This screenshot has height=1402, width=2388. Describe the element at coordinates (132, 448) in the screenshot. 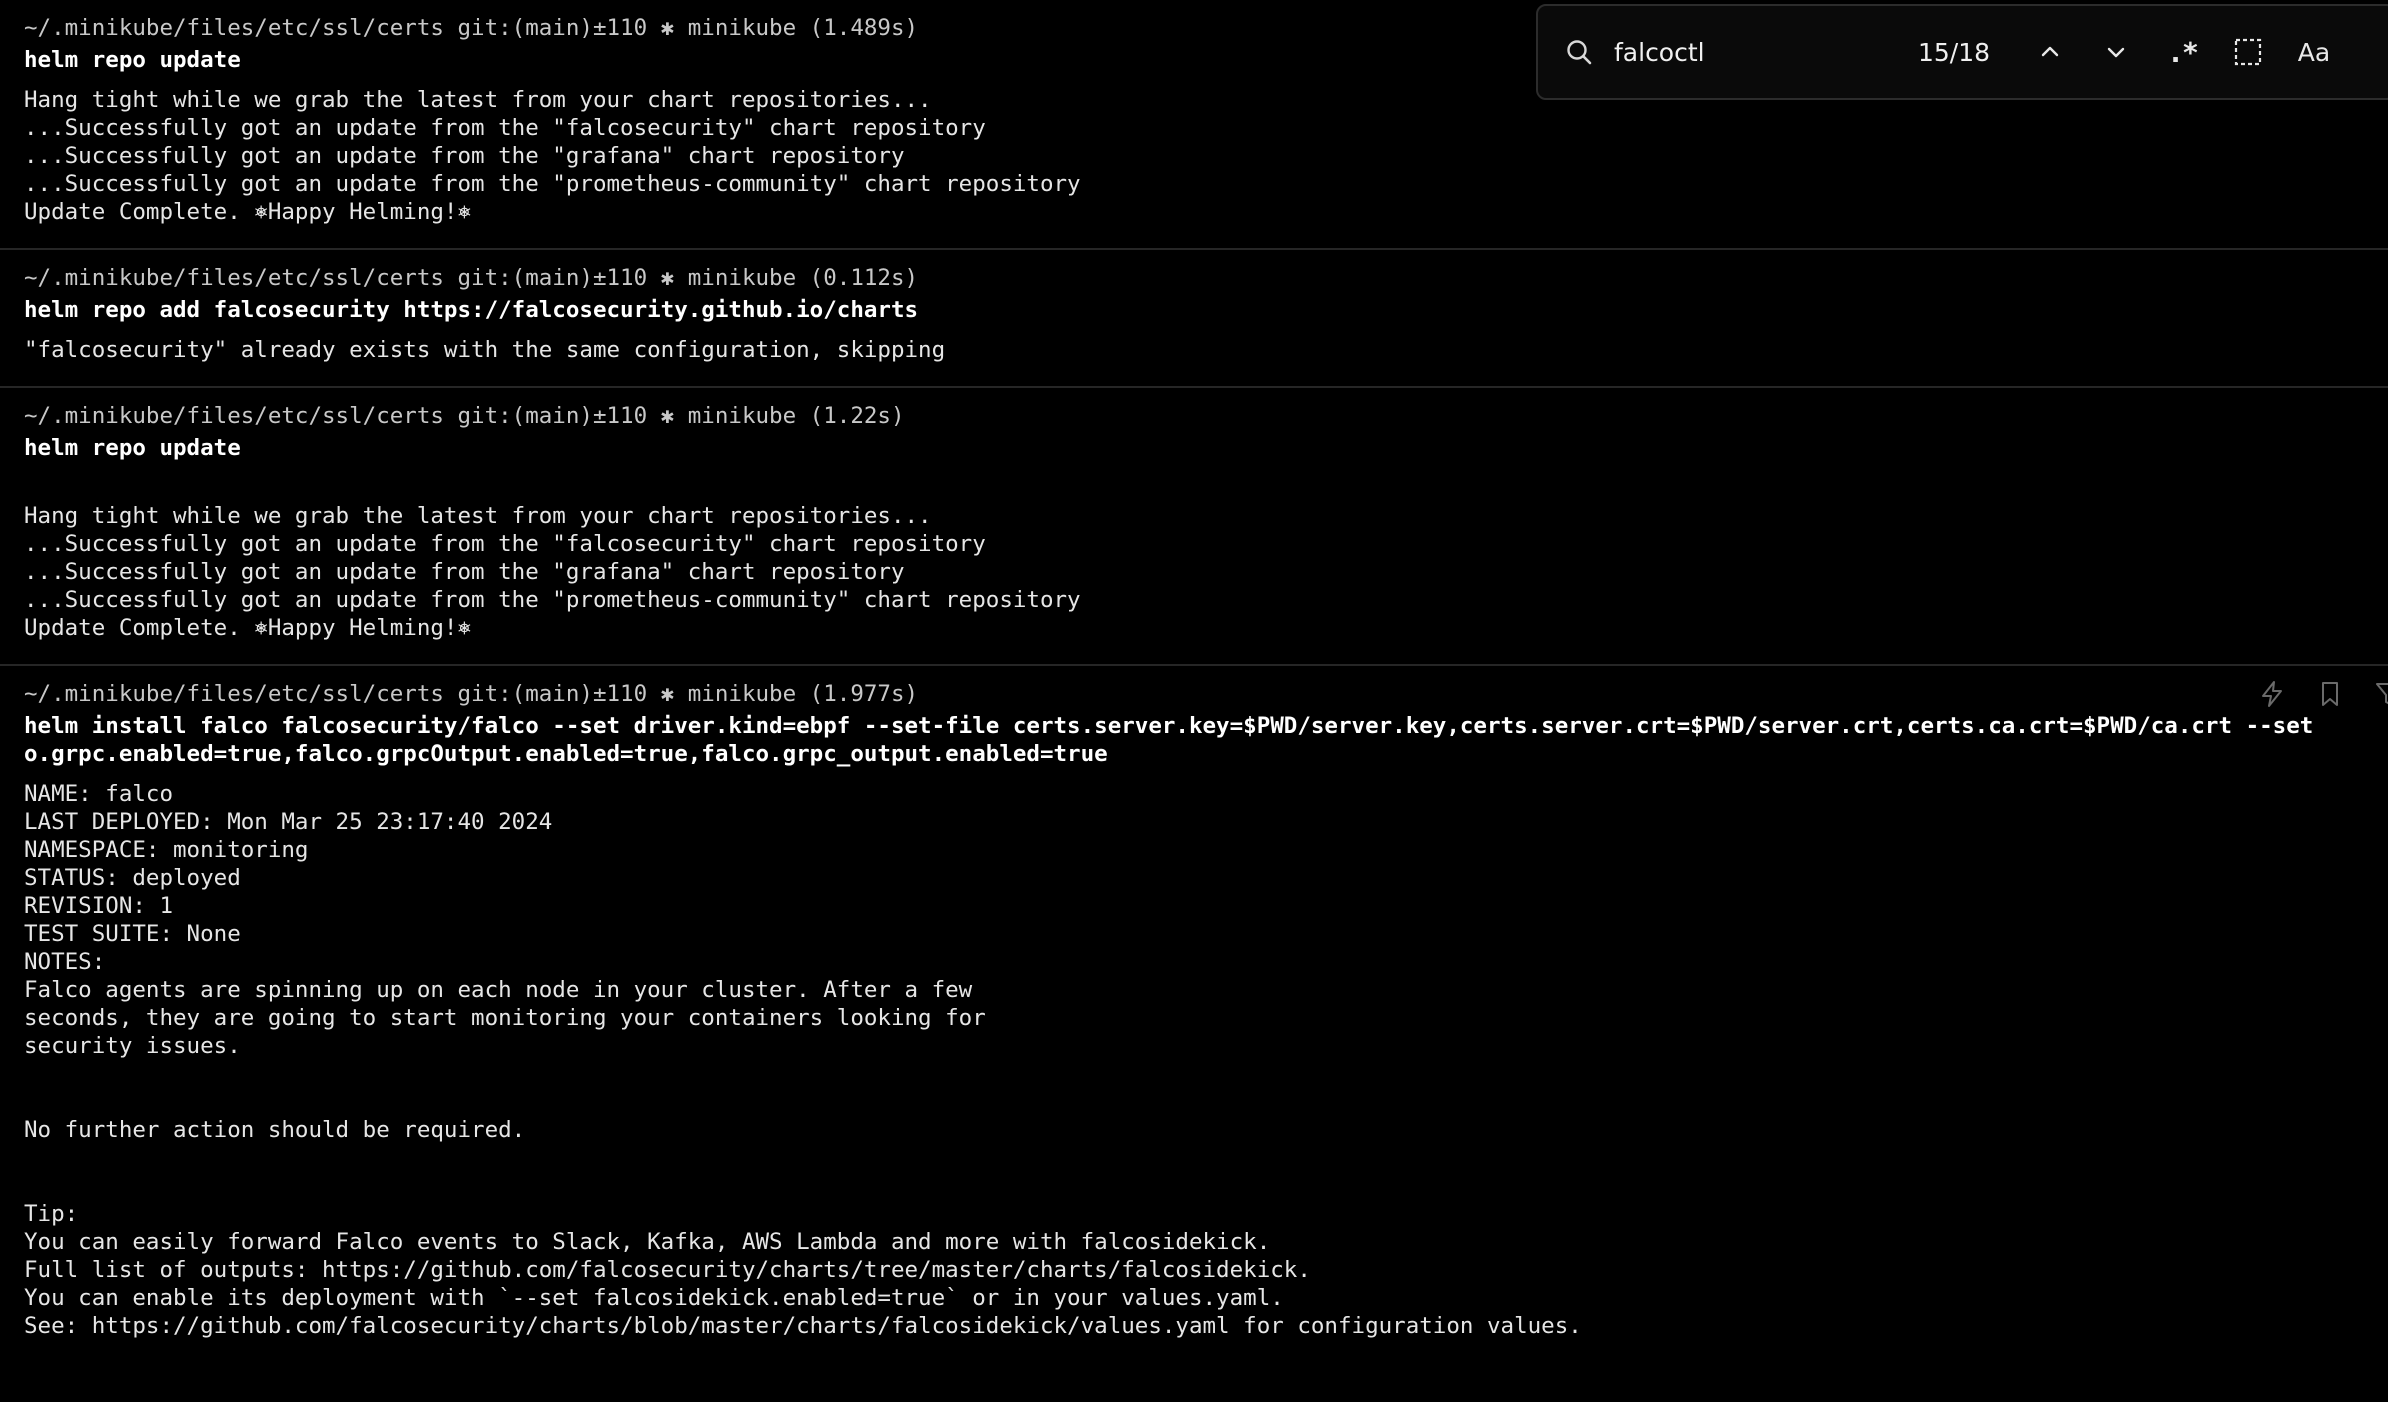

I see `command-text: helm repo update` at that location.